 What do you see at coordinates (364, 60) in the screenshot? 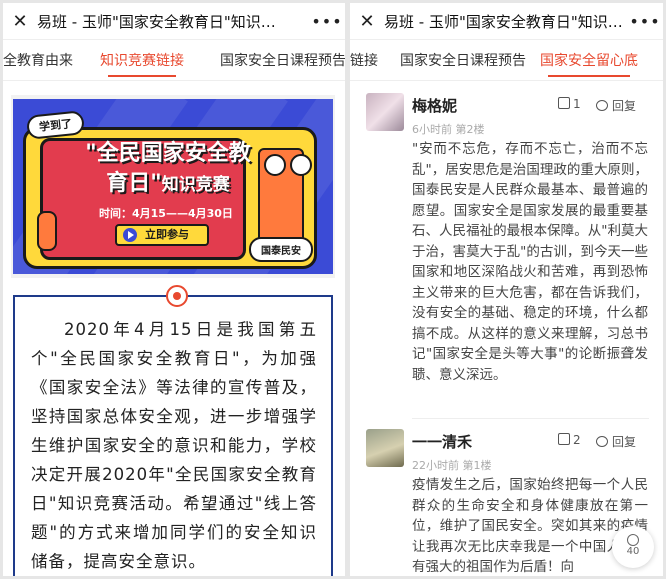
I see `tab-link: 链接` at bounding box center [364, 60].